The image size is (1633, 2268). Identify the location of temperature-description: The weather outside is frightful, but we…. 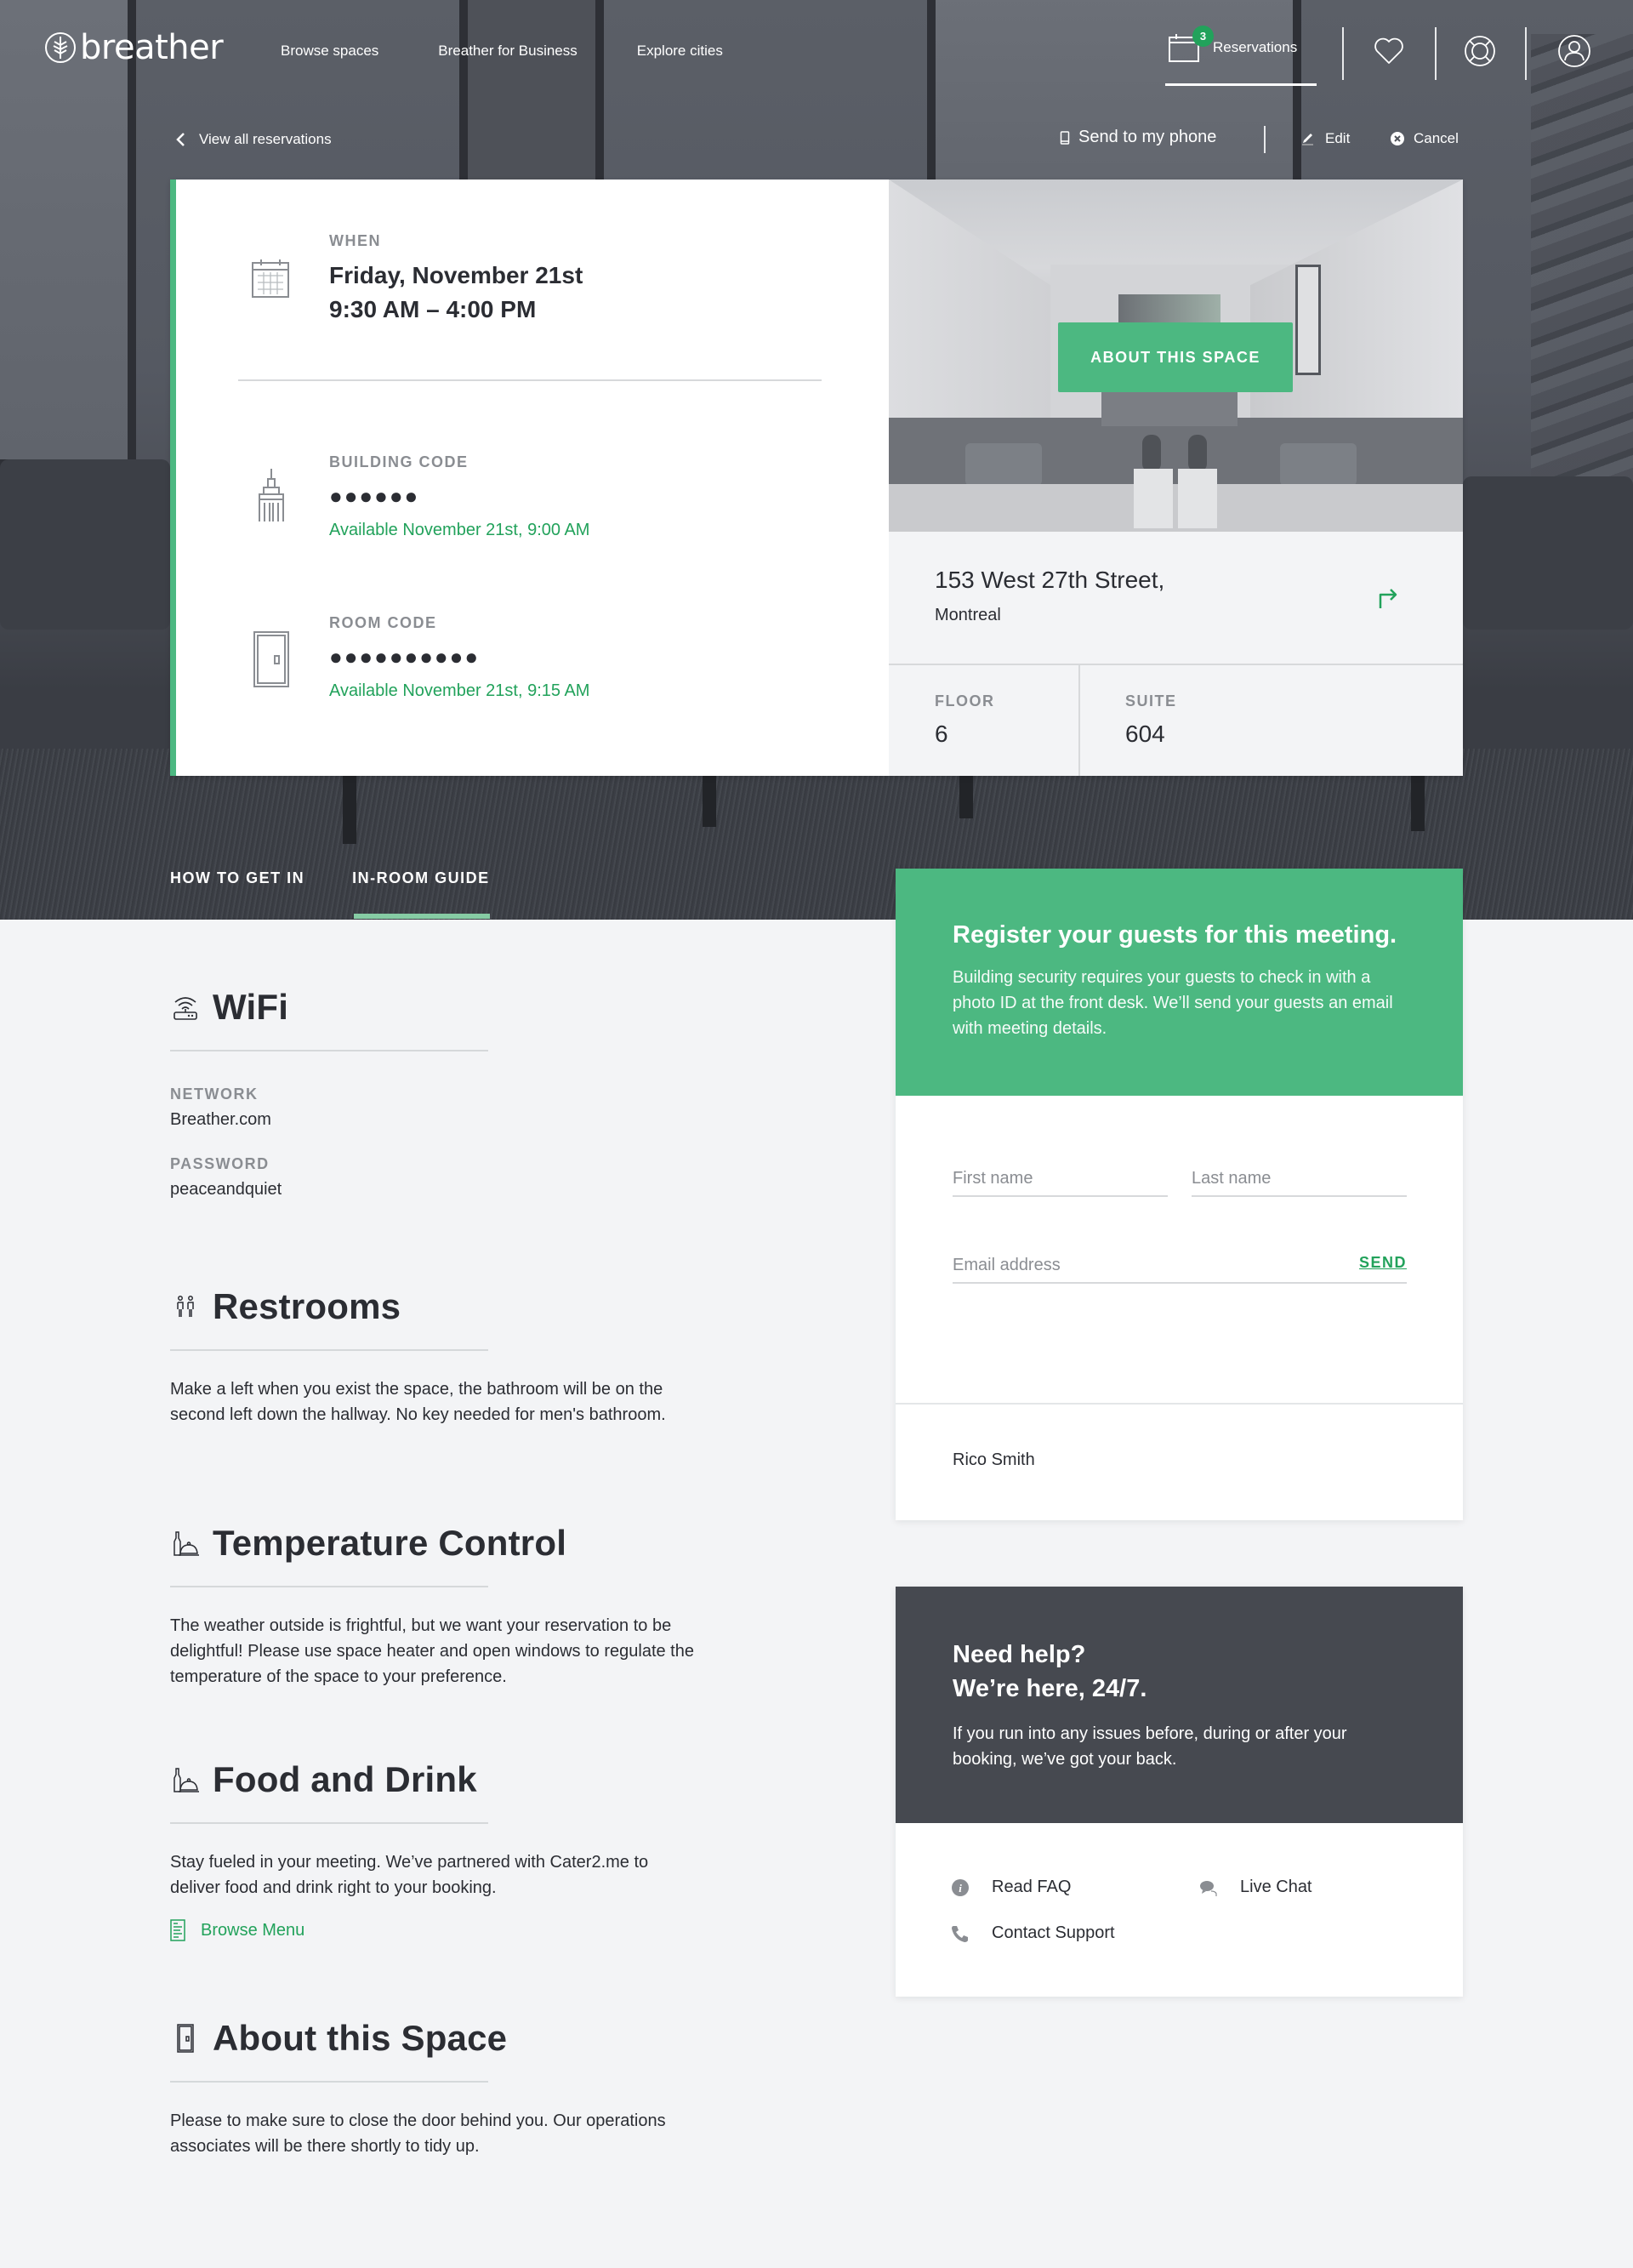
(432, 1651).